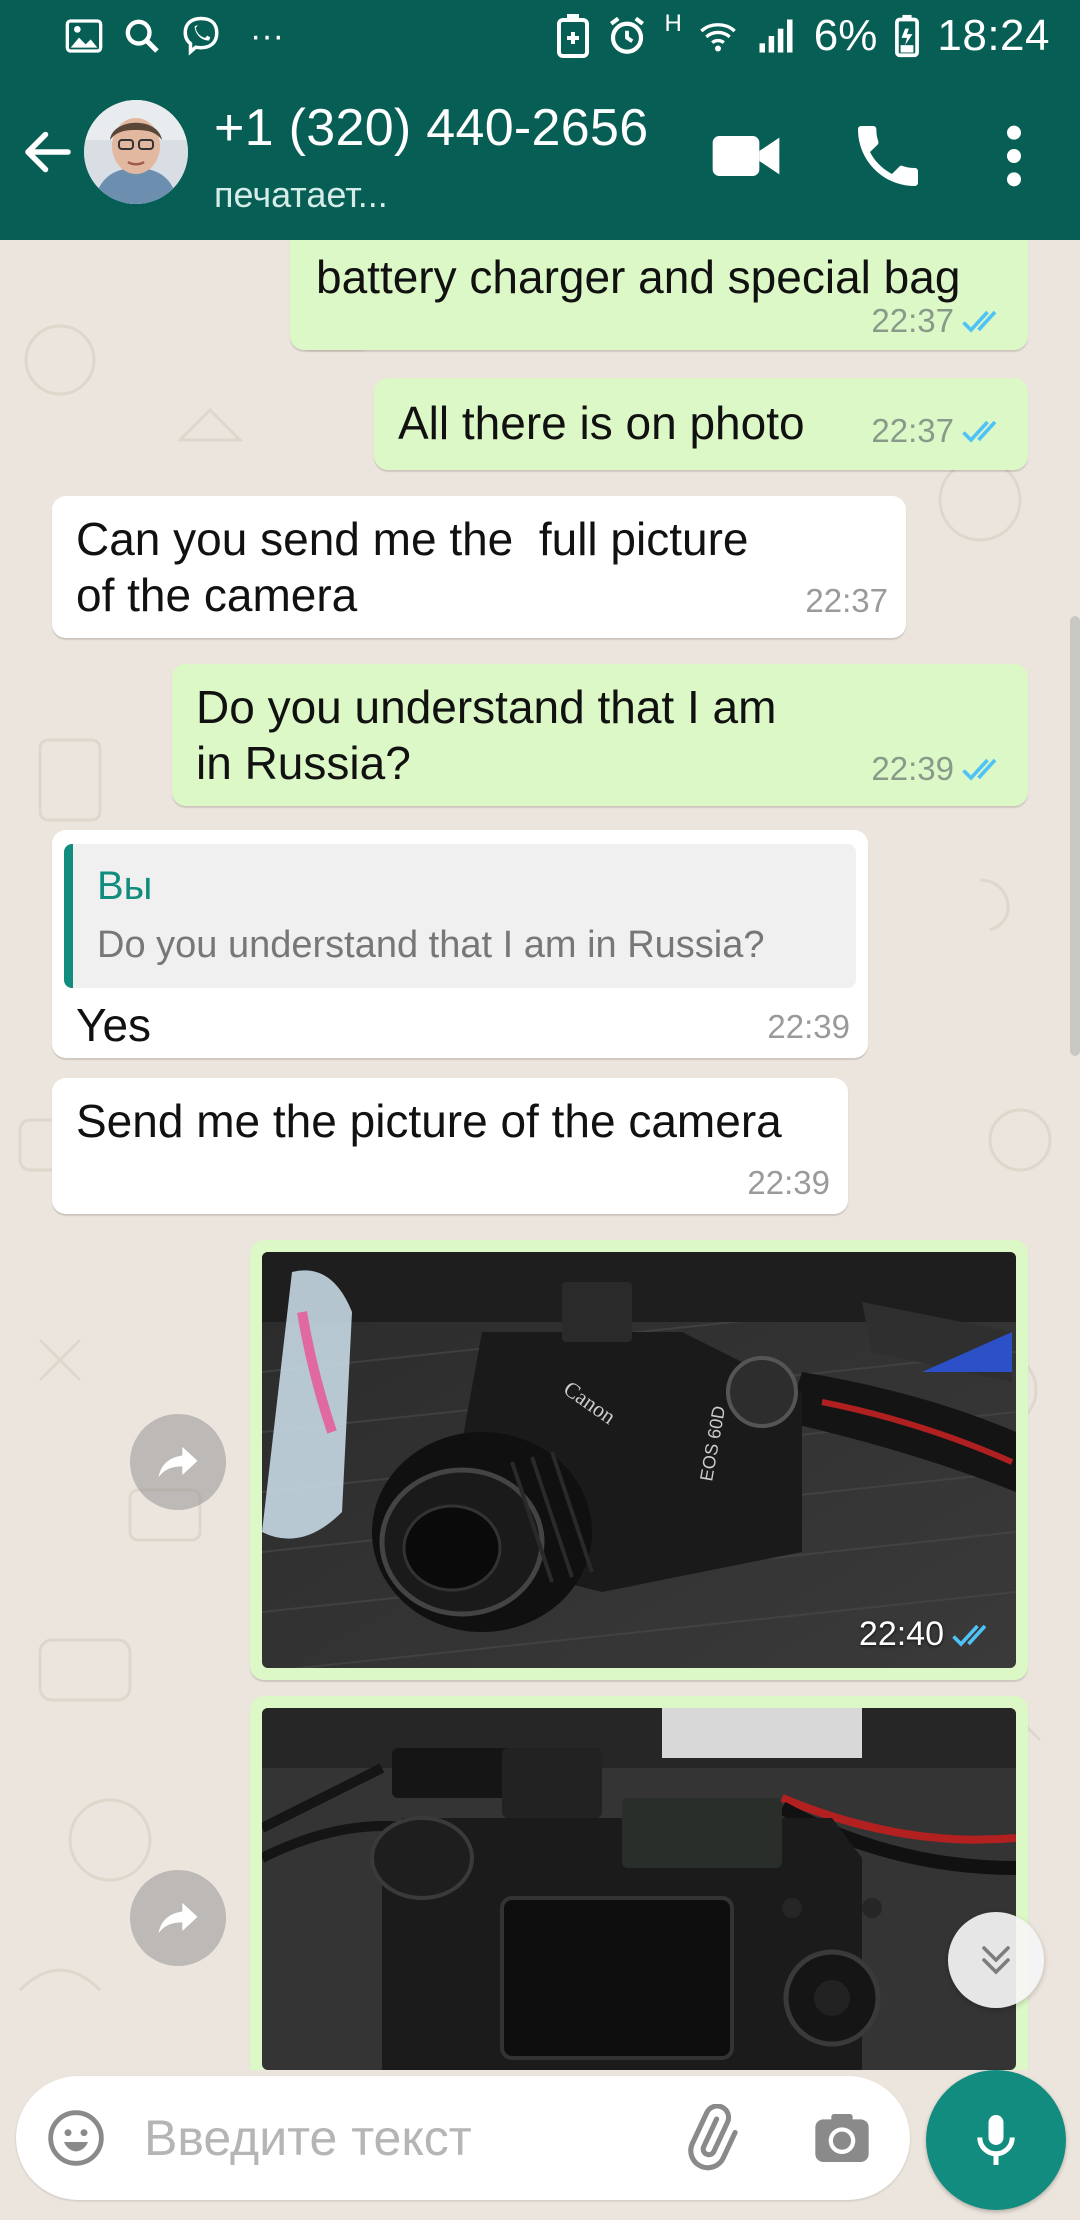 This screenshot has width=1080, height=2220. Describe the element at coordinates (84, 36) in the screenshot. I see `gallery-icon` at that location.